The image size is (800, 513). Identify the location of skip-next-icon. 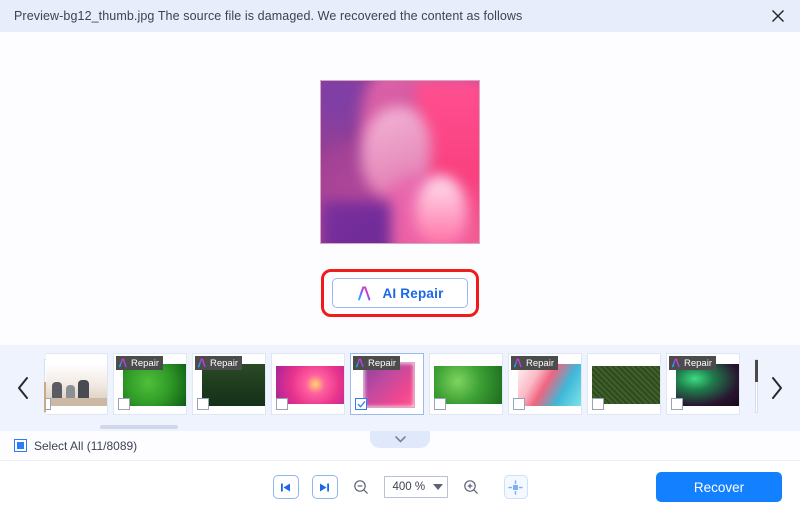
(324, 487).